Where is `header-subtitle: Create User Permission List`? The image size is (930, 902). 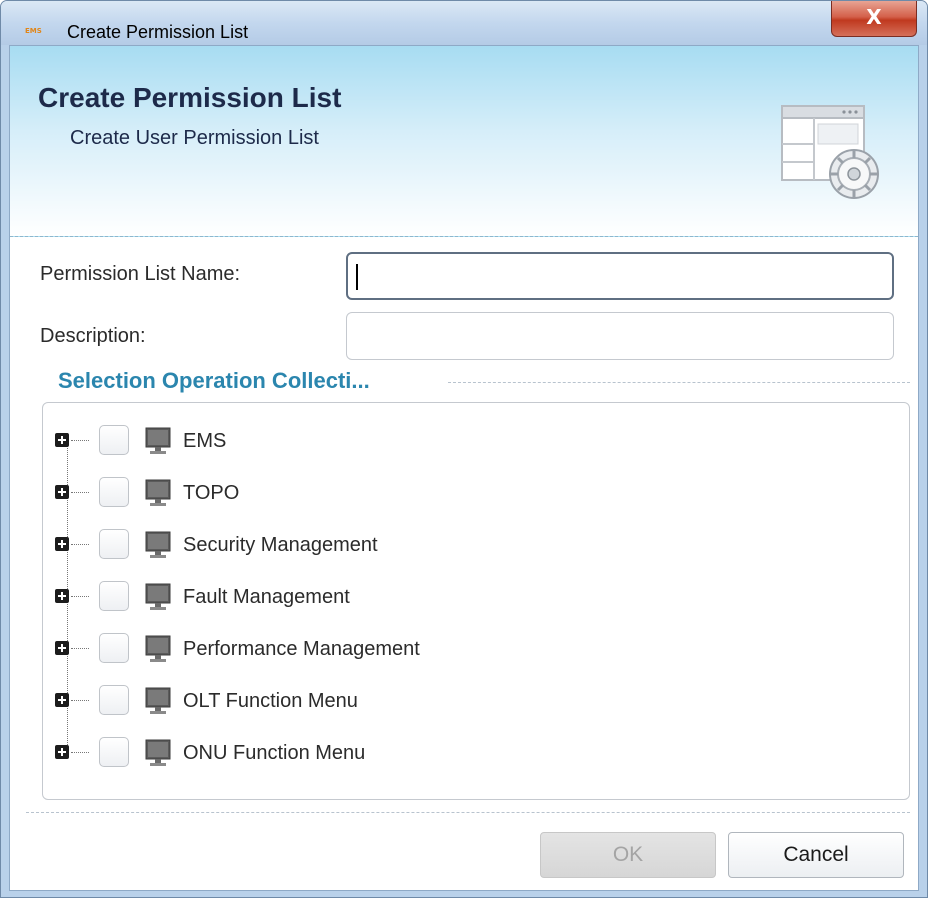
header-subtitle: Create User Permission List is located at coordinates (194, 138).